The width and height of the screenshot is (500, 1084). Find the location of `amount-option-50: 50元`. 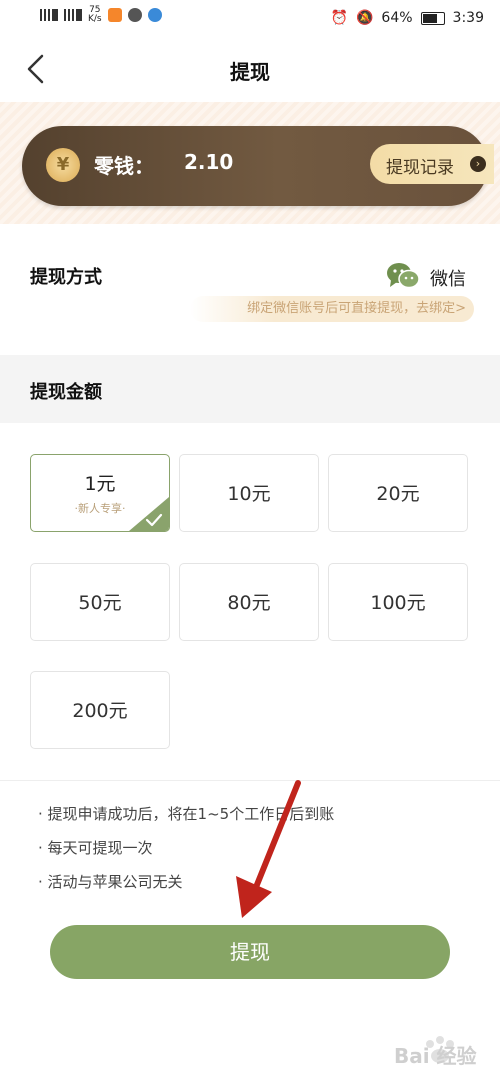

amount-option-50: 50元 is located at coordinates (100, 602).